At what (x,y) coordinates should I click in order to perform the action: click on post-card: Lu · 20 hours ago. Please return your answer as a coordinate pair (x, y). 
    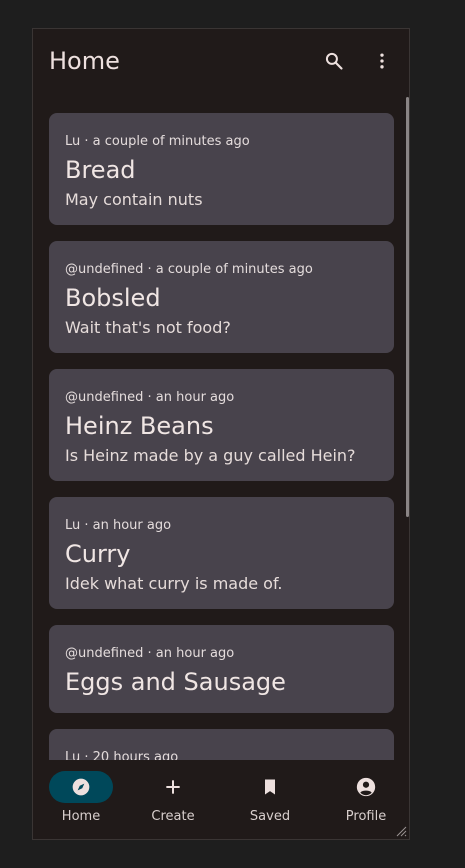
    Looking at the image, I should click on (221, 744).